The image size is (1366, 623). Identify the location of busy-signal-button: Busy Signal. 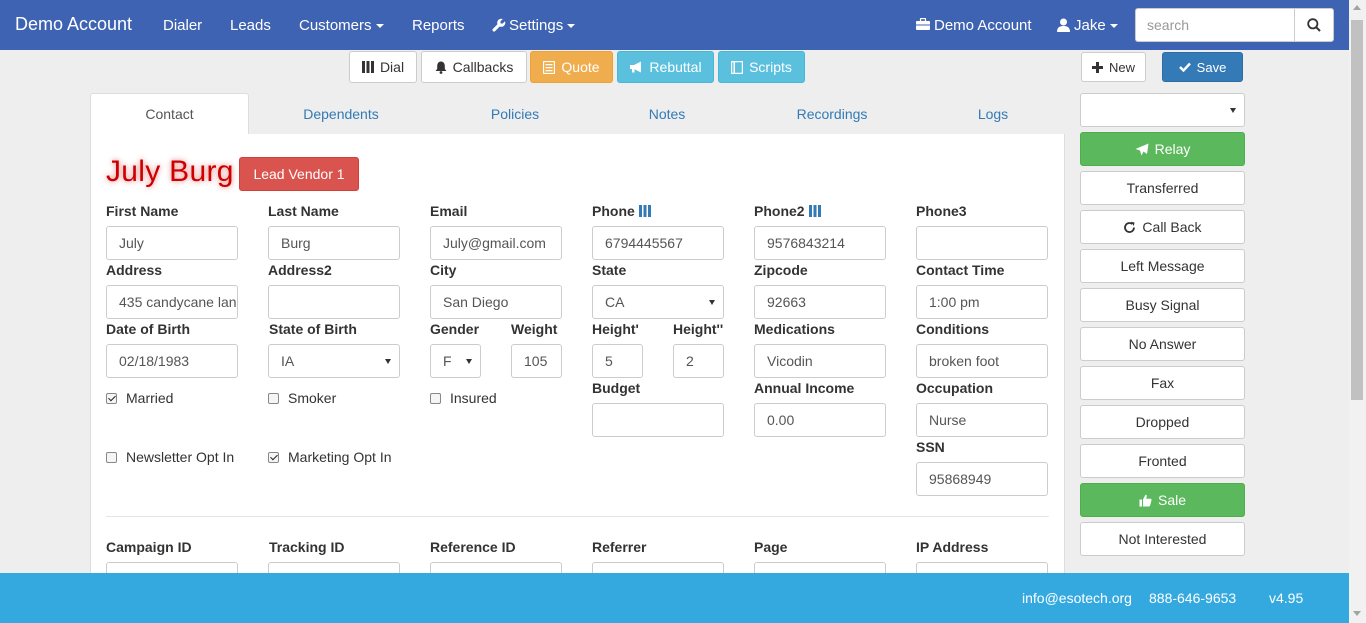
(1162, 305).